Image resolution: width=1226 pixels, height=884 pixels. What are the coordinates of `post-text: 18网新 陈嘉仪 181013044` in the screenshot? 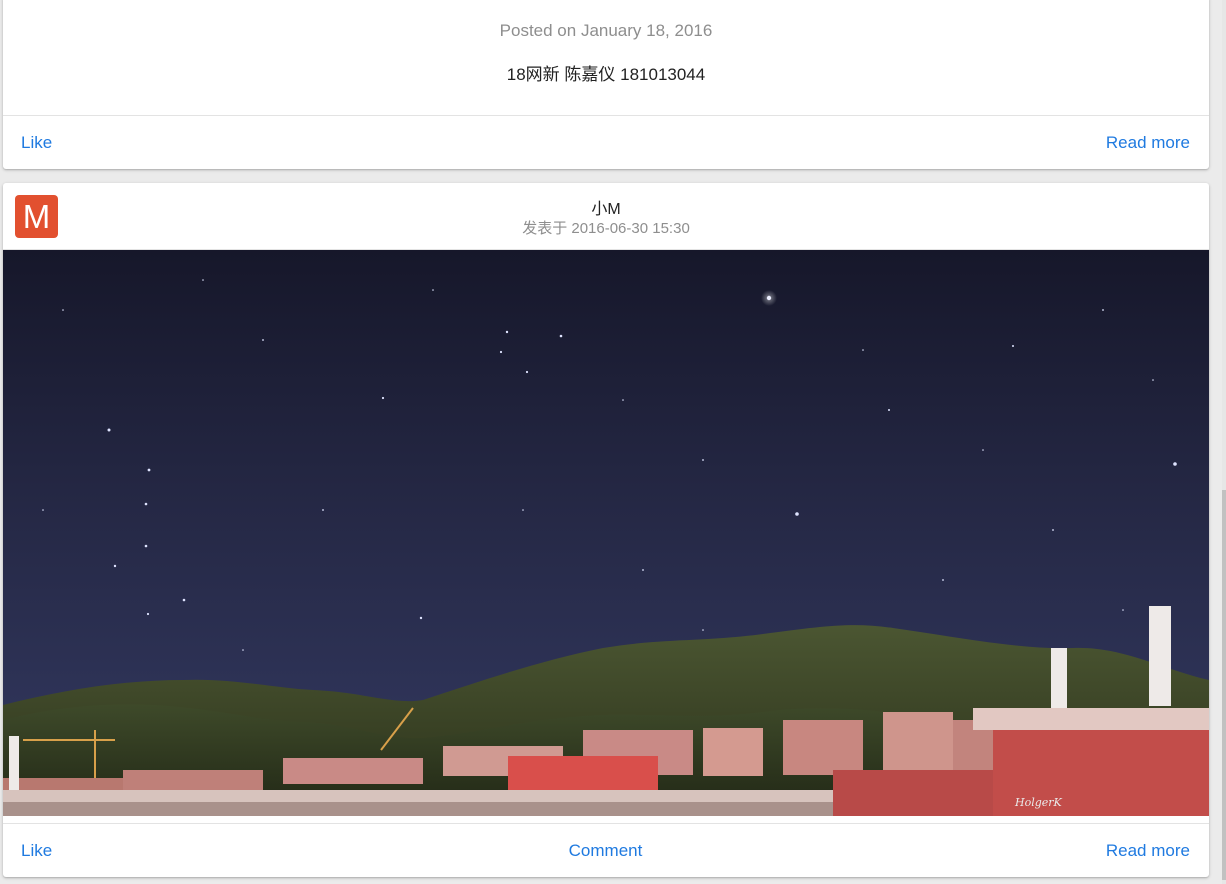 It's located at (606, 74).